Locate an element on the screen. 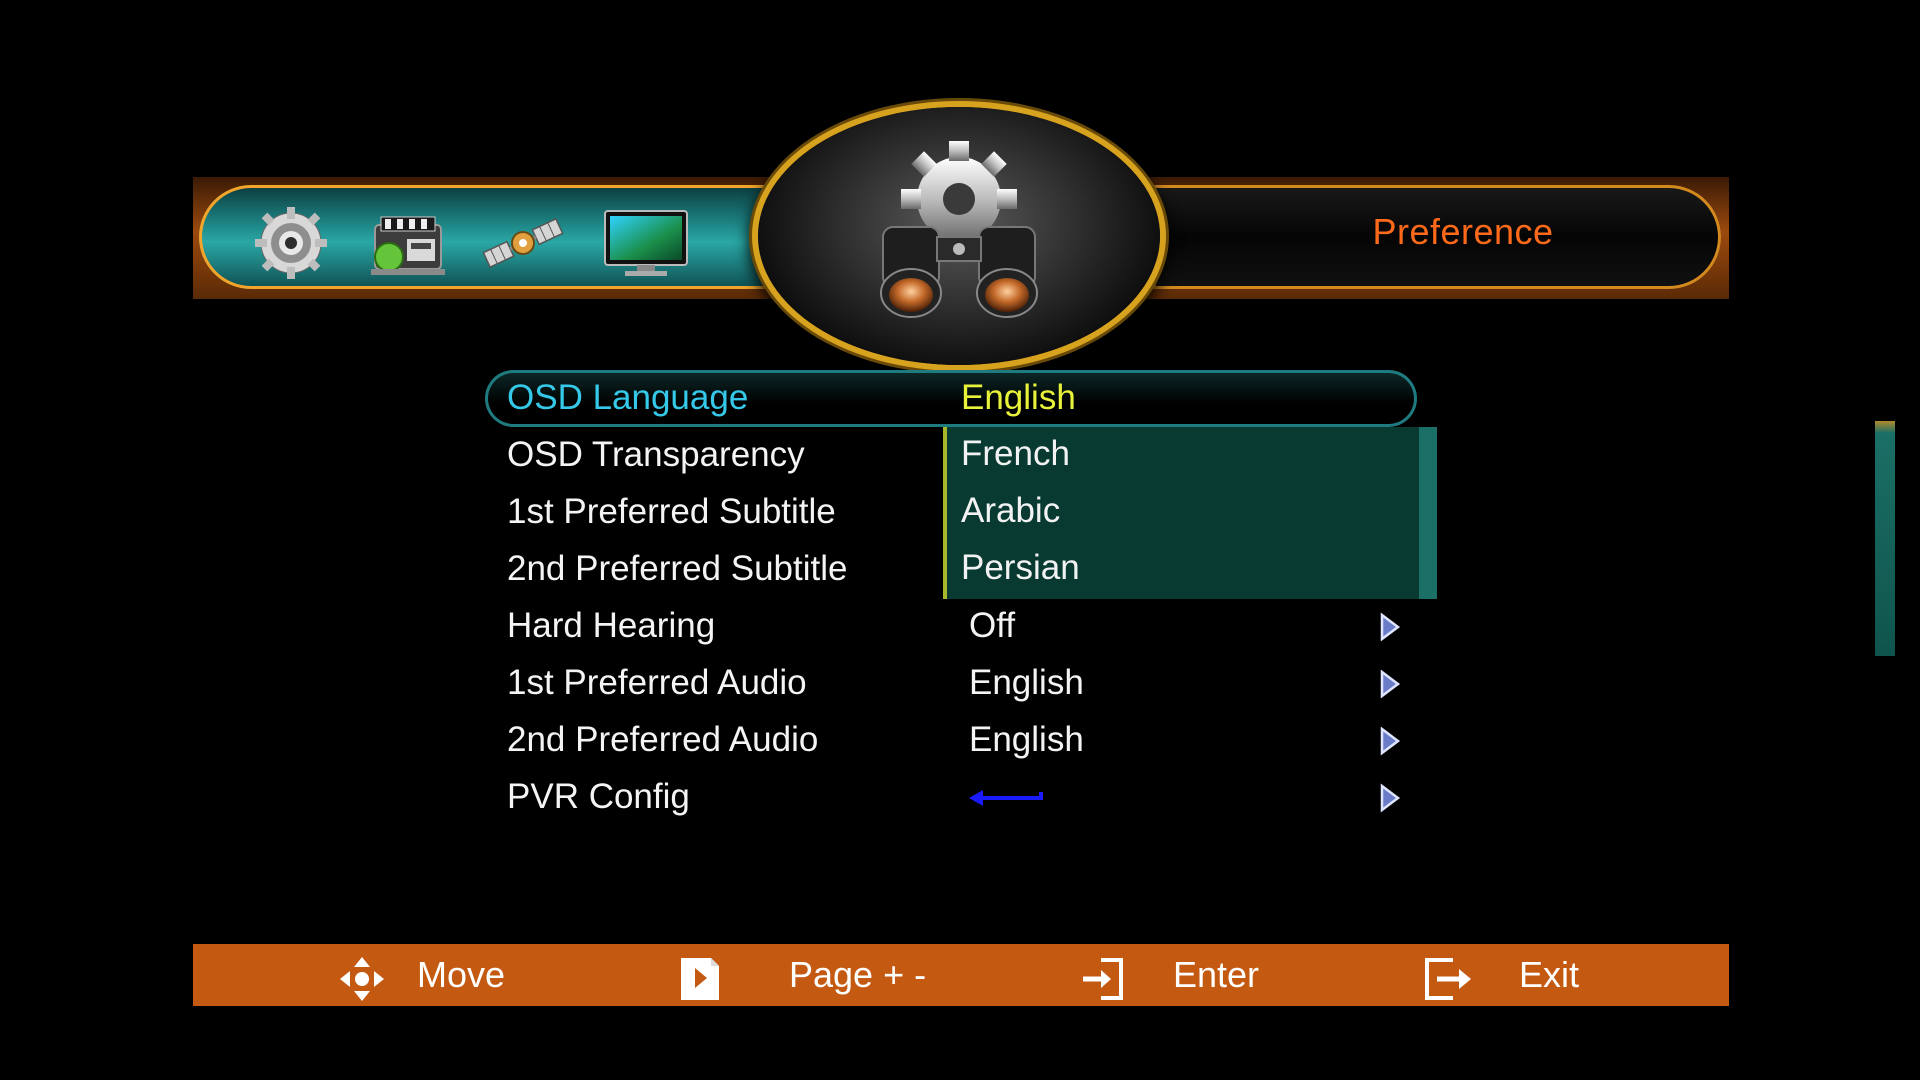 This screenshot has width=1920, height=1080. menu-row-hard-hearing: Hard Hearing Off is located at coordinates (960, 626).